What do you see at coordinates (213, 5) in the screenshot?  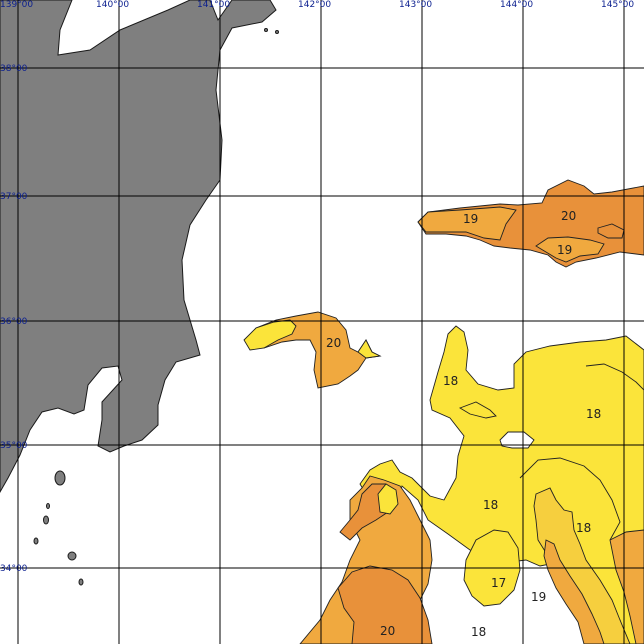 I see `lon-label-141: 141°00` at bounding box center [213, 5].